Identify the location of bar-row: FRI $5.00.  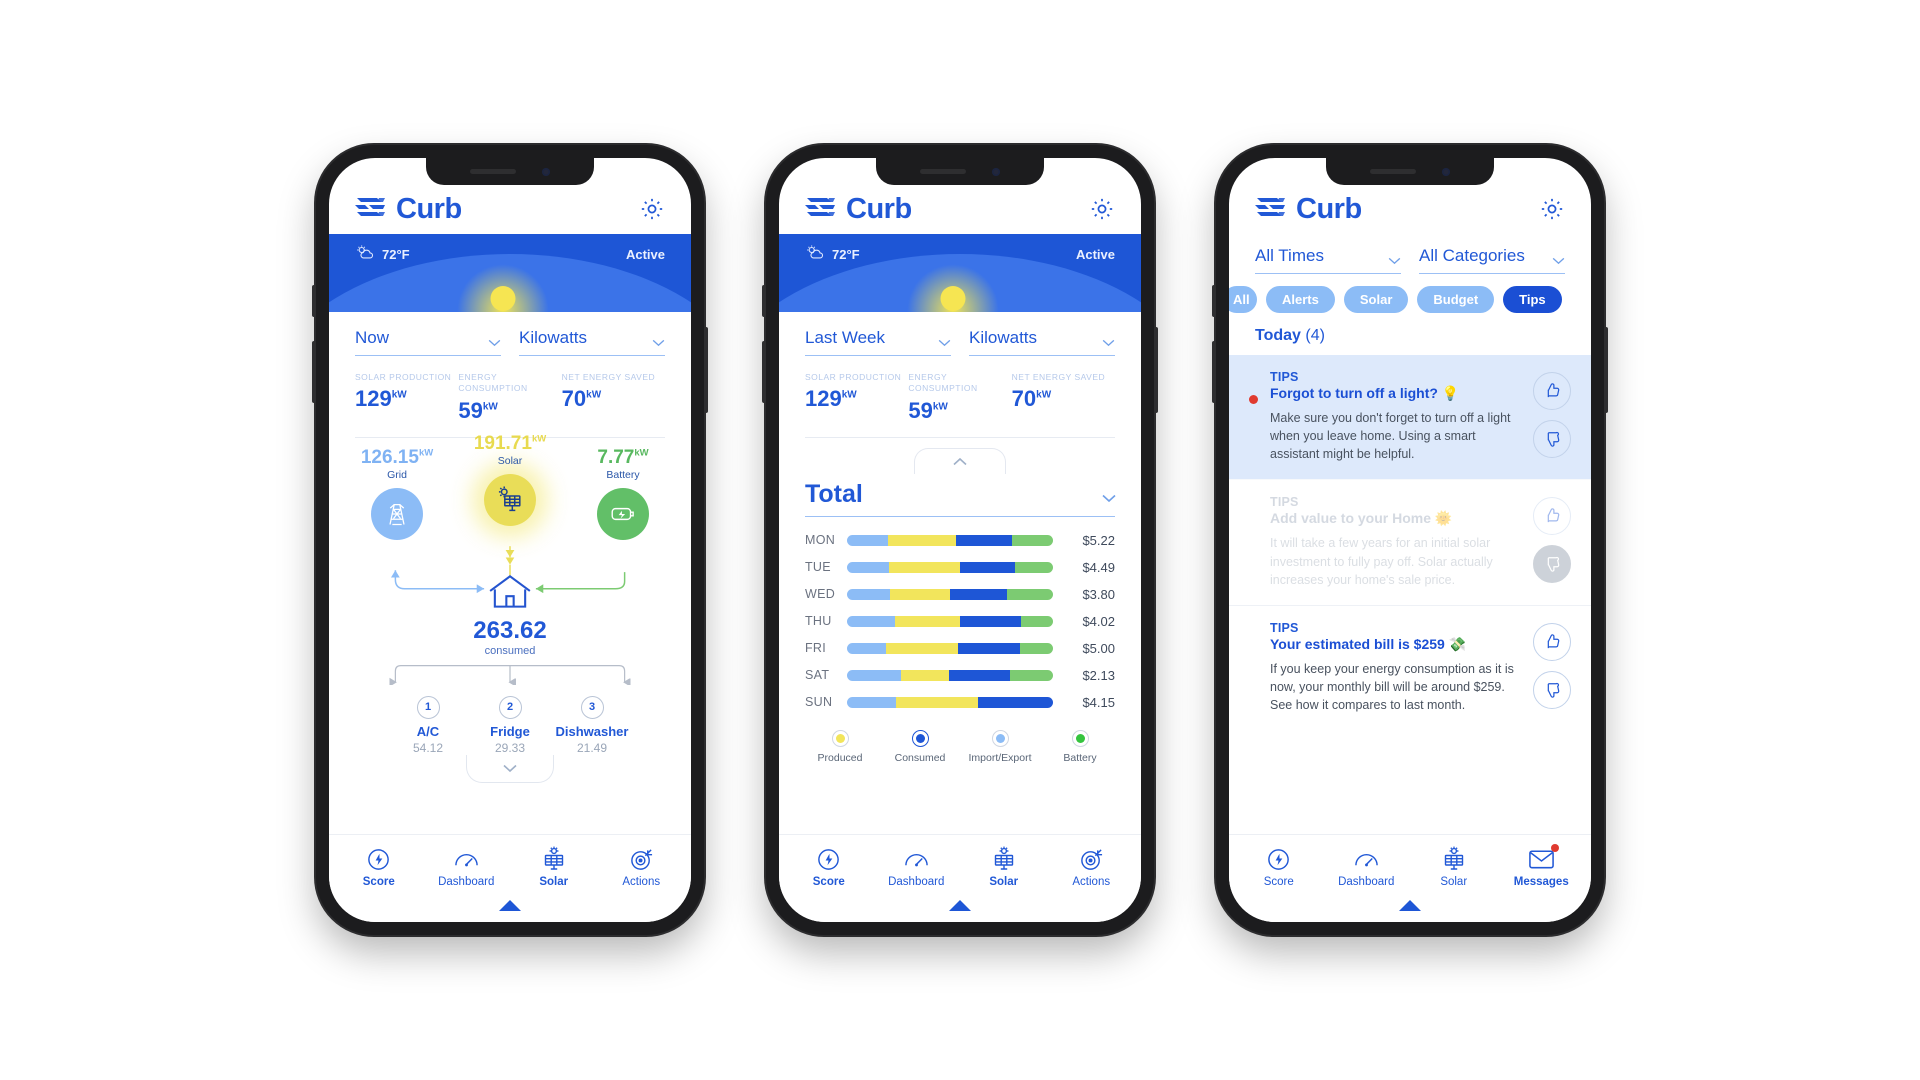
(960, 648).